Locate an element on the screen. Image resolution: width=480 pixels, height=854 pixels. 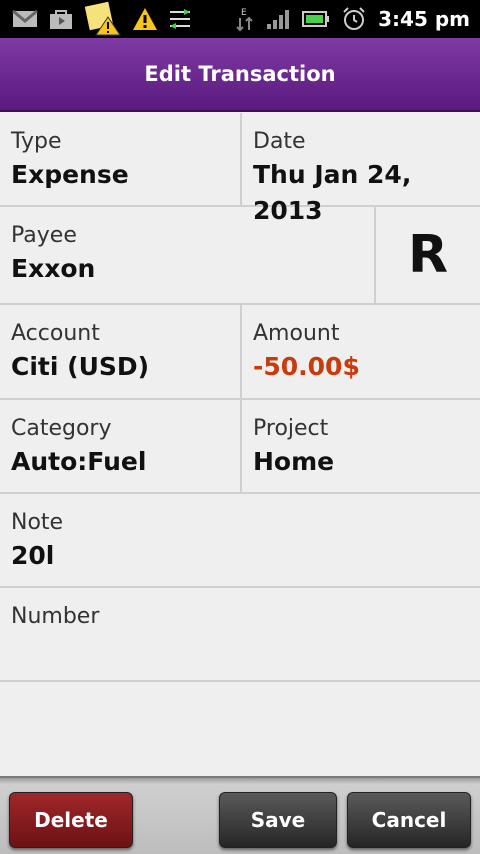
gmail-icon is located at coordinates (25, 19).